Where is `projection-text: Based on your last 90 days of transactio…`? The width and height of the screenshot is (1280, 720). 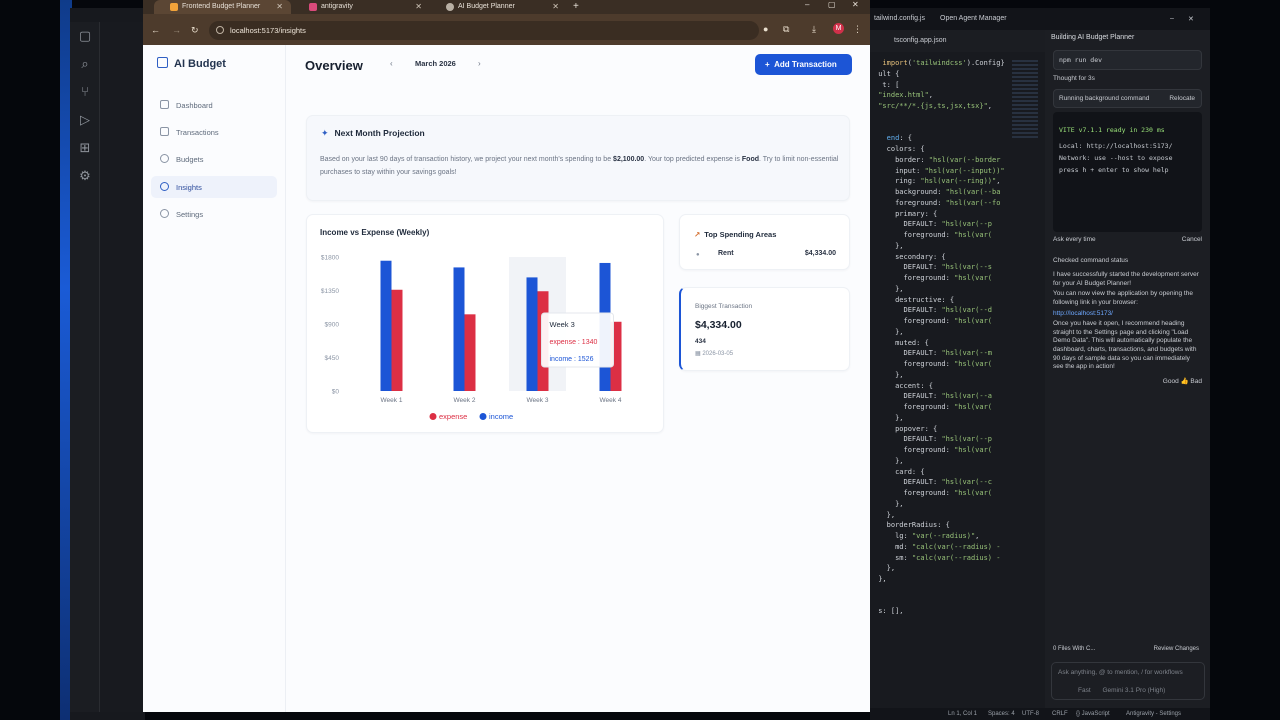 projection-text: Based on your last 90 days of transactio… is located at coordinates (582, 166).